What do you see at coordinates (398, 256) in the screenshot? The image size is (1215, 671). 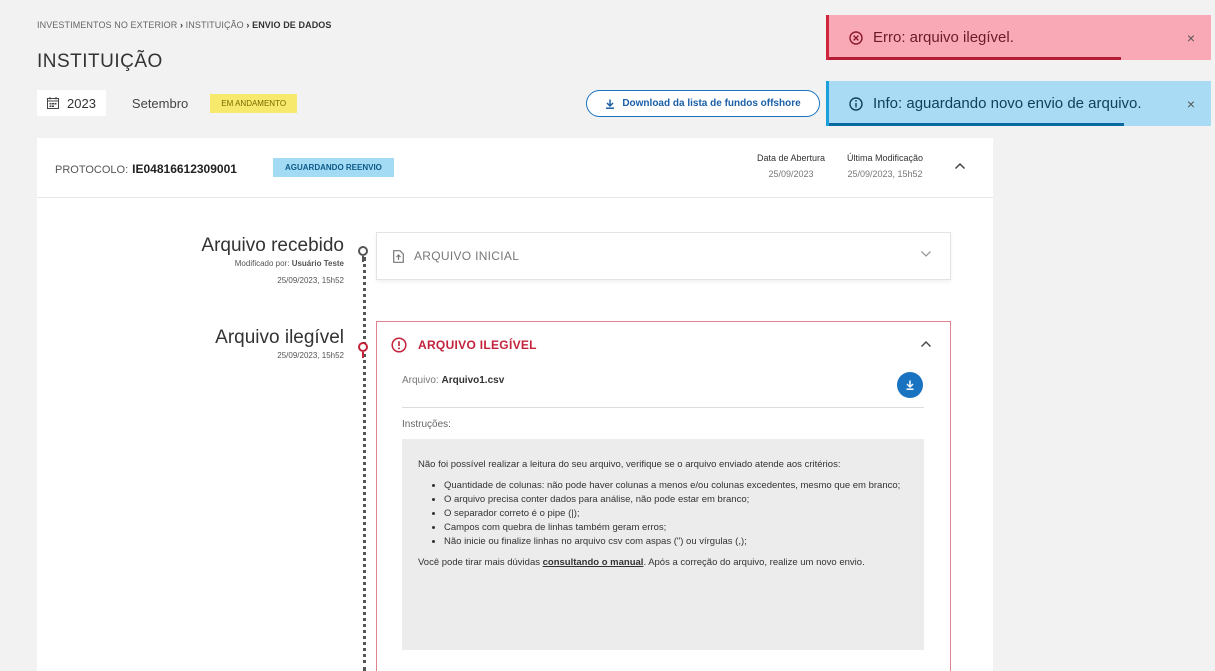 I see `file-upload-icon` at bounding box center [398, 256].